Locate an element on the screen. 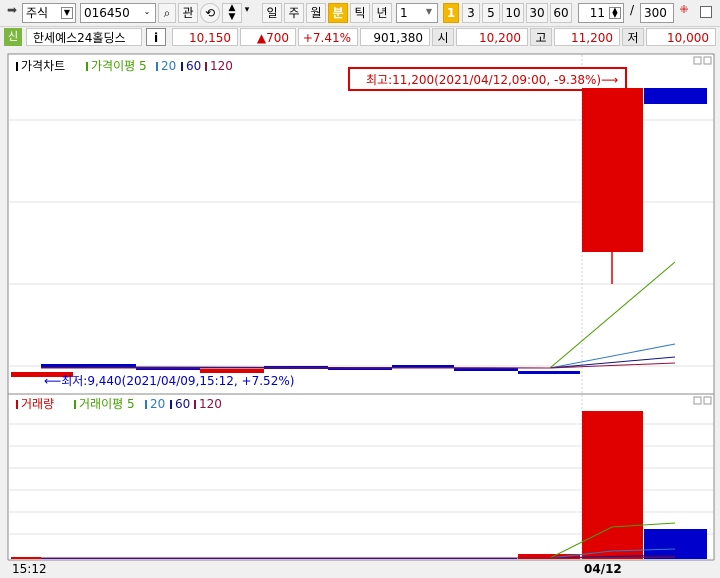 The image size is (720, 578). market-select: 주식 ▼ is located at coordinates (49, 13).